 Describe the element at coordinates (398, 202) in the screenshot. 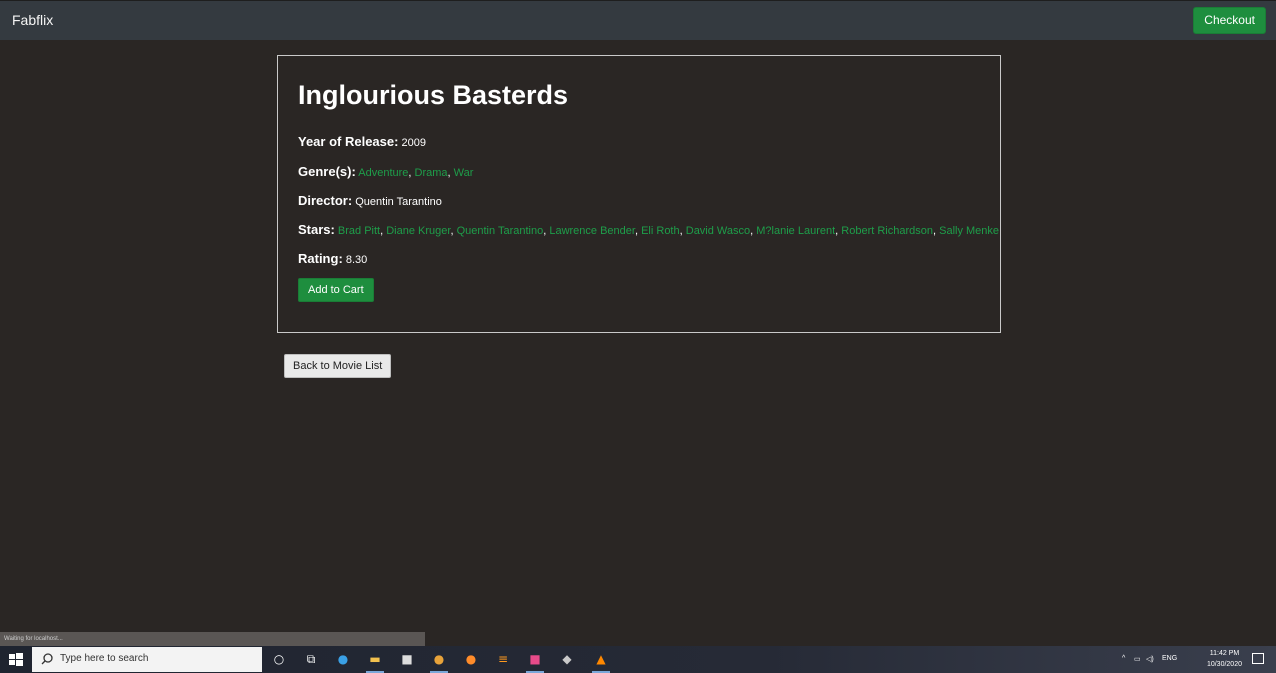

I see `director-value: Quentin Tarantino` at that location.